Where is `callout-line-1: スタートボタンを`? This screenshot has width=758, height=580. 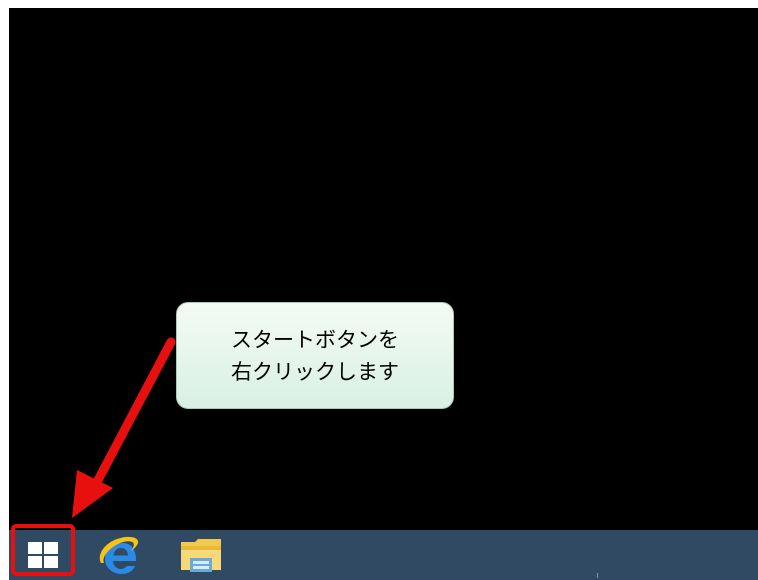
callout-line-1: スタートボタンを is located at coordinates (315, 339).